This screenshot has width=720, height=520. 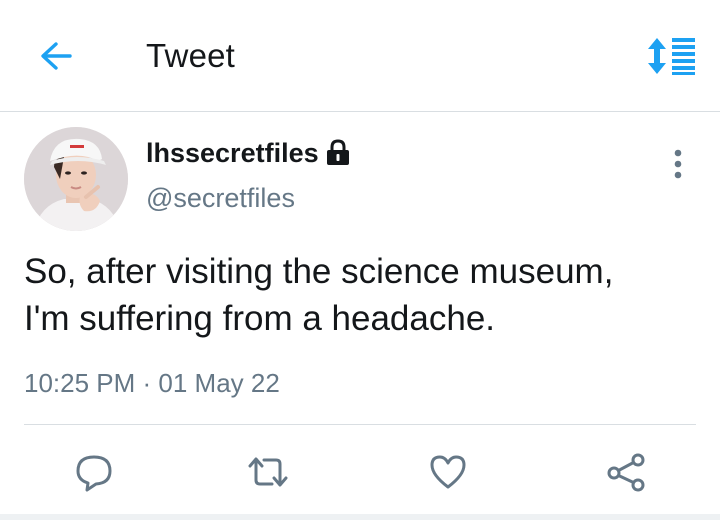 I want to click on sort-toggle-icon, so click(x=671, y=56).